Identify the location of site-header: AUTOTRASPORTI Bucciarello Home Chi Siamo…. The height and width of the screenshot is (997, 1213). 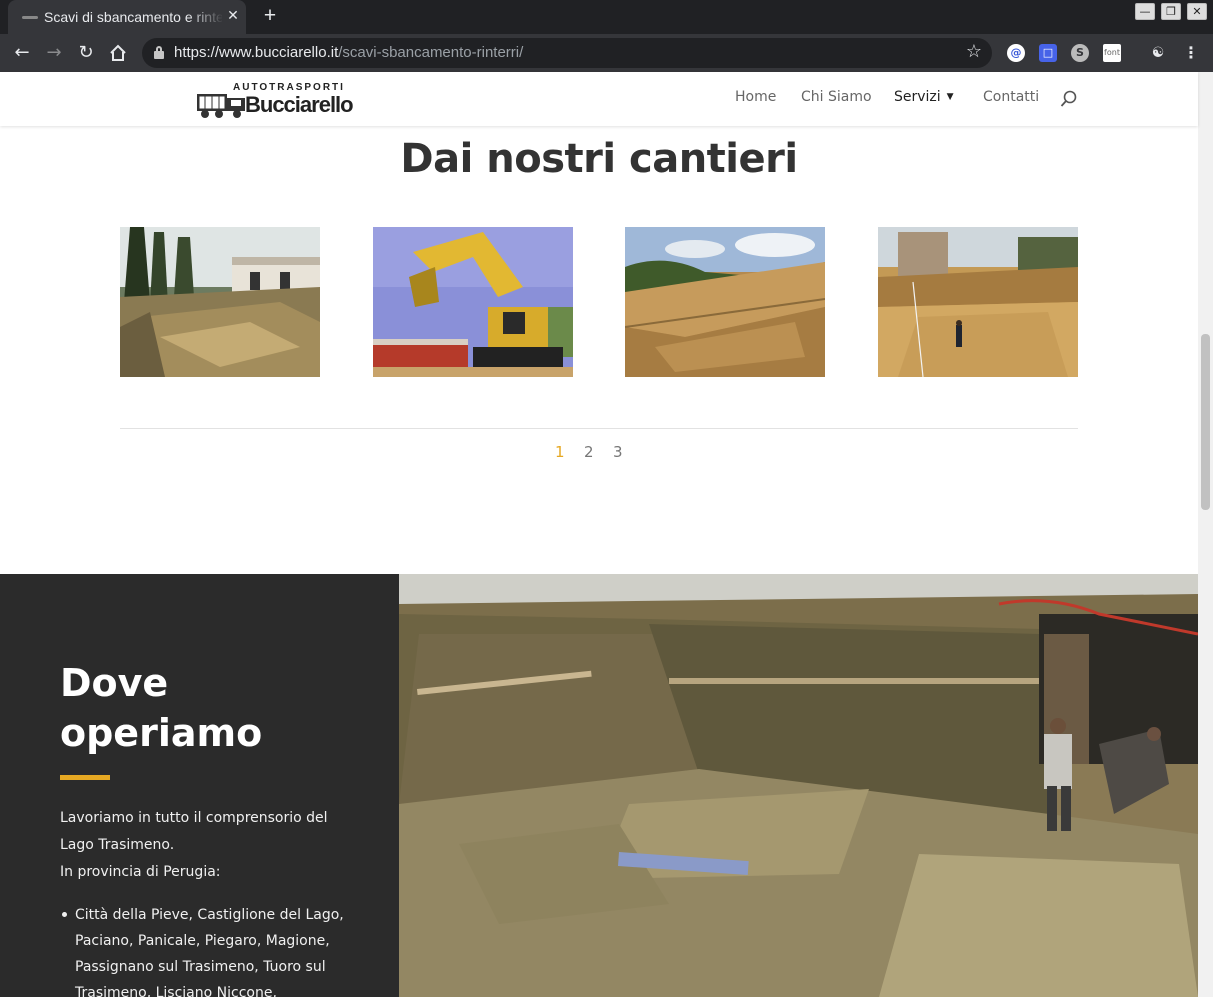
(599, 99).